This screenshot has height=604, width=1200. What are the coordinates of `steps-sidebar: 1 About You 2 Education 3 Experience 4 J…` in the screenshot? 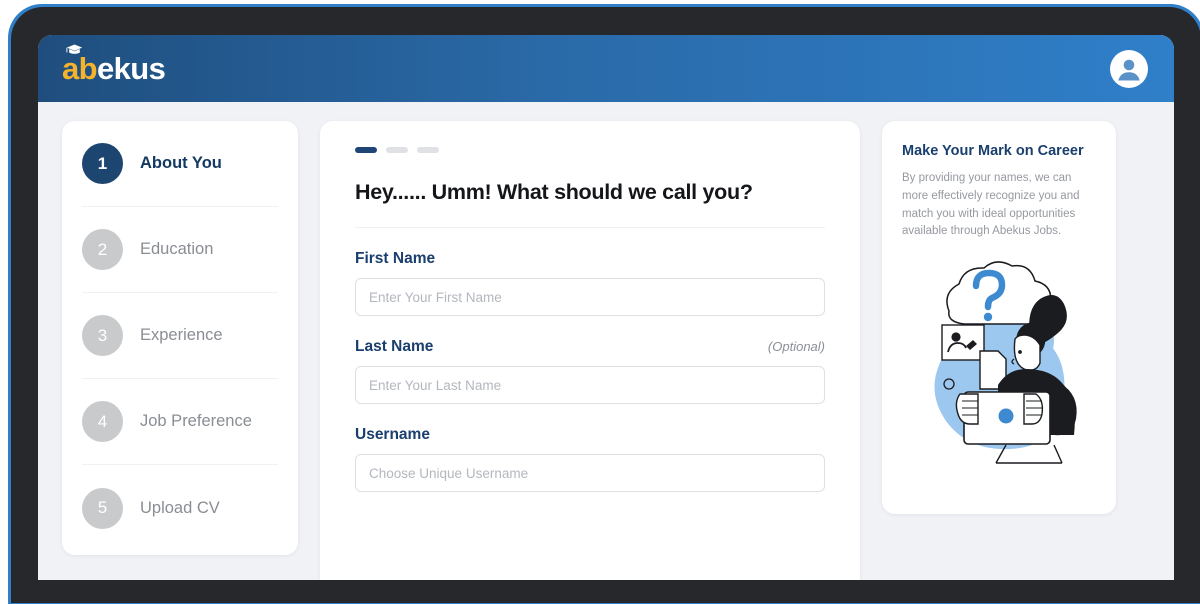 It's located at (180, 338).